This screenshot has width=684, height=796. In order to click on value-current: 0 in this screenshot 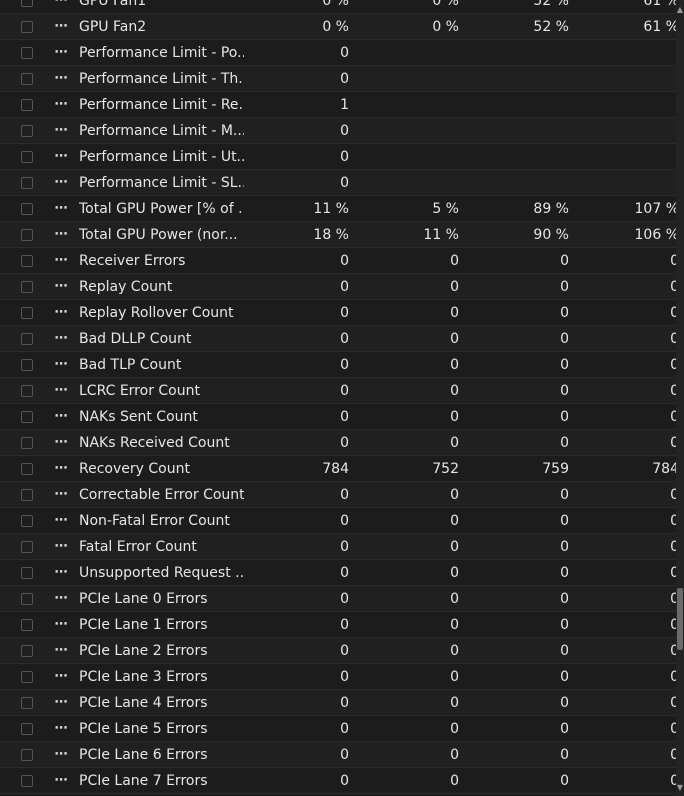, I will do `click(344, 572)`.